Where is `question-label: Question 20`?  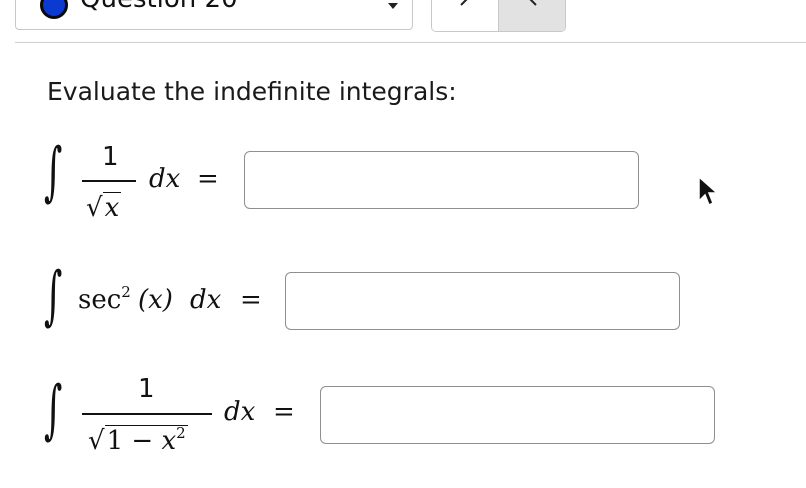 question-label: Question 20 is located at coordinates (159, 8).